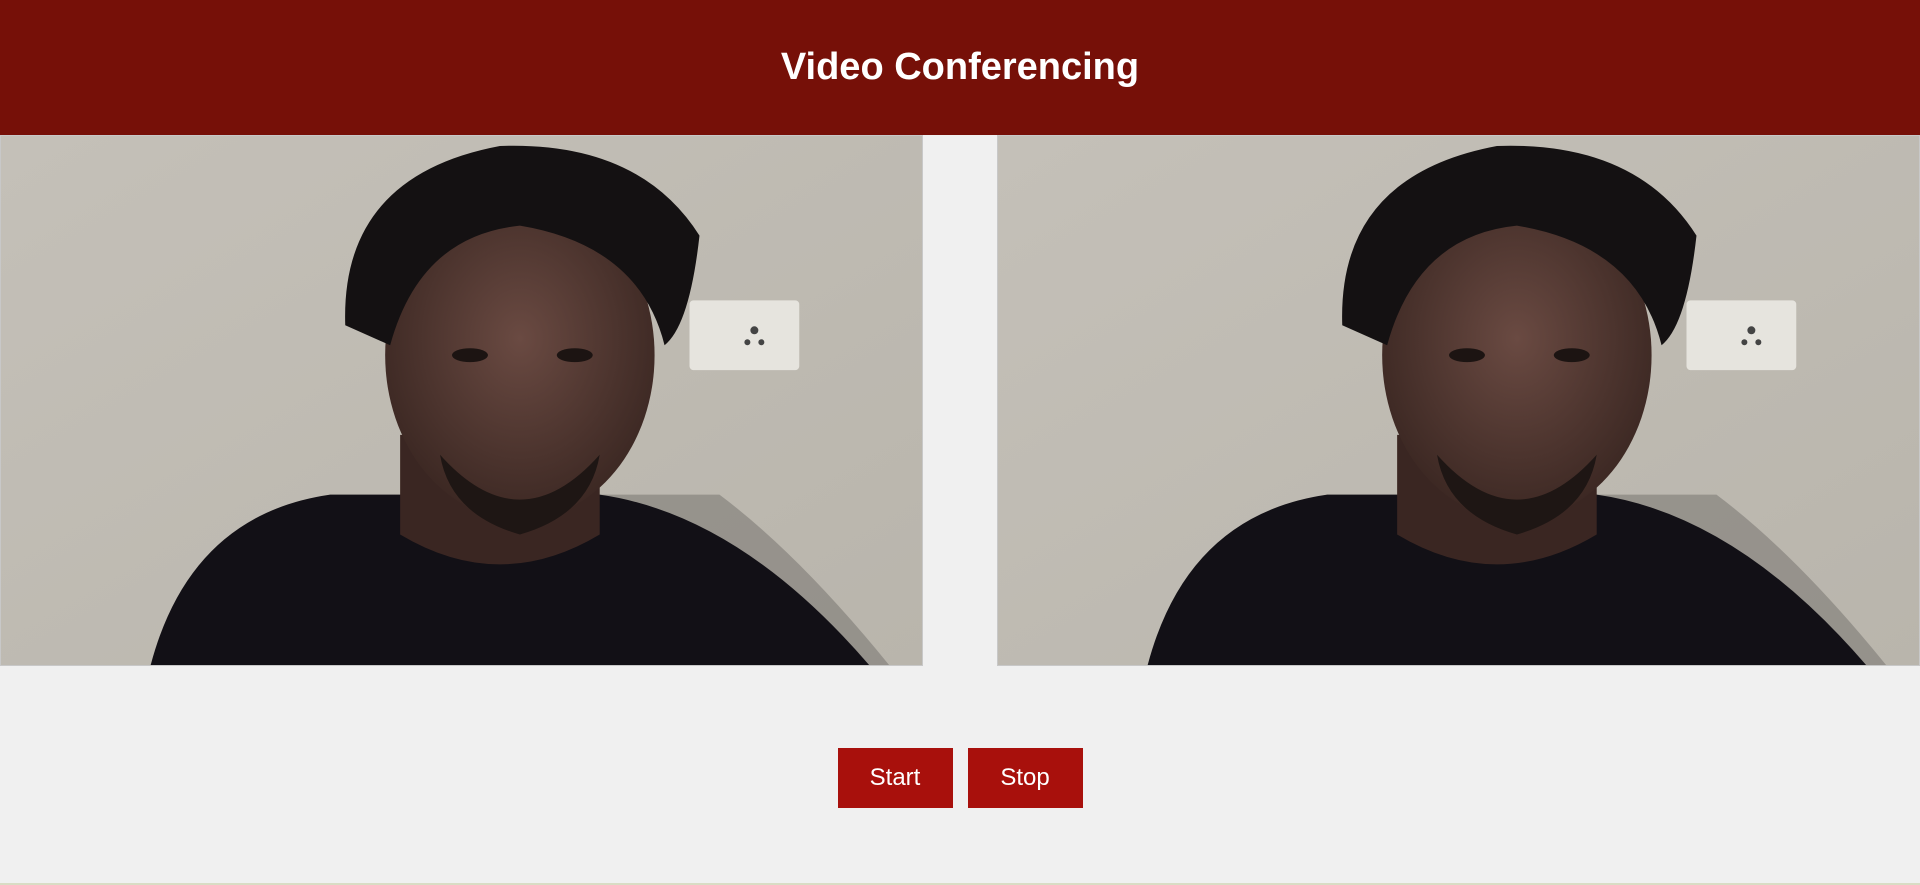  I want to click on call-controls: Start Stop, so click(960, 778).